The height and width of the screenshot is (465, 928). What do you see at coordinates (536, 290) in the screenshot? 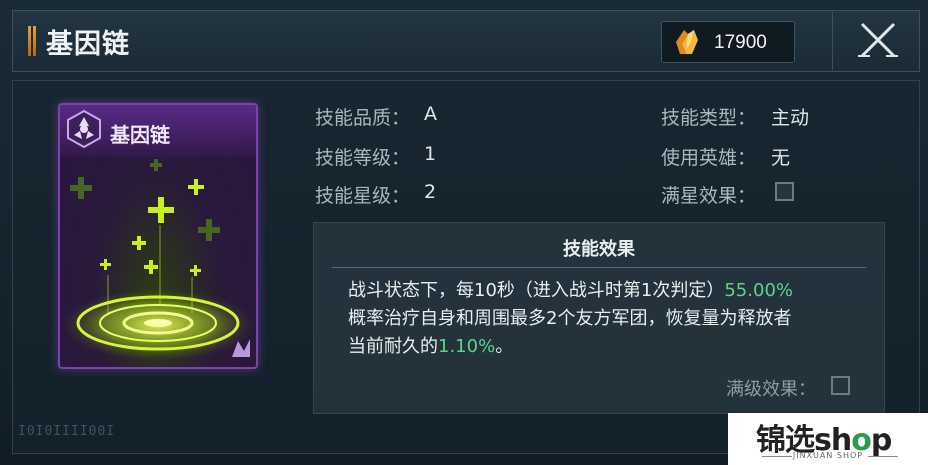
I see `effect-text-1: 战斗状态下，每10秒（进入战斗时第1次判定）` at bounding box center [536, 290].